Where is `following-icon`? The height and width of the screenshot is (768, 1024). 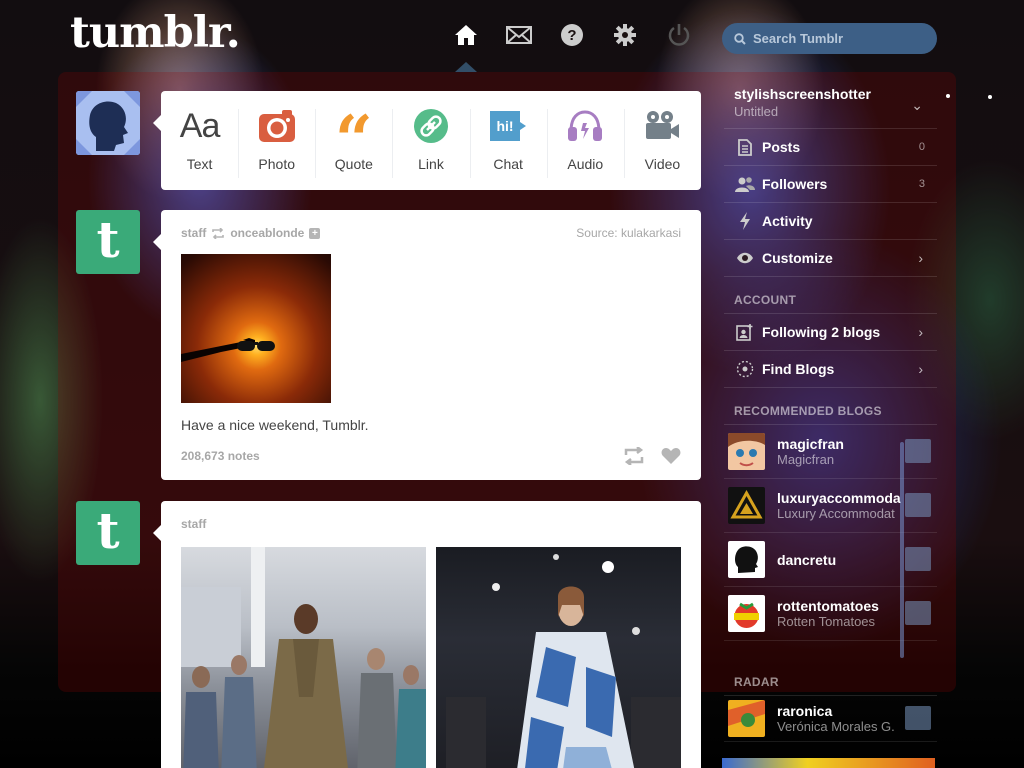
following-icon is located at coordinates (745, 332).